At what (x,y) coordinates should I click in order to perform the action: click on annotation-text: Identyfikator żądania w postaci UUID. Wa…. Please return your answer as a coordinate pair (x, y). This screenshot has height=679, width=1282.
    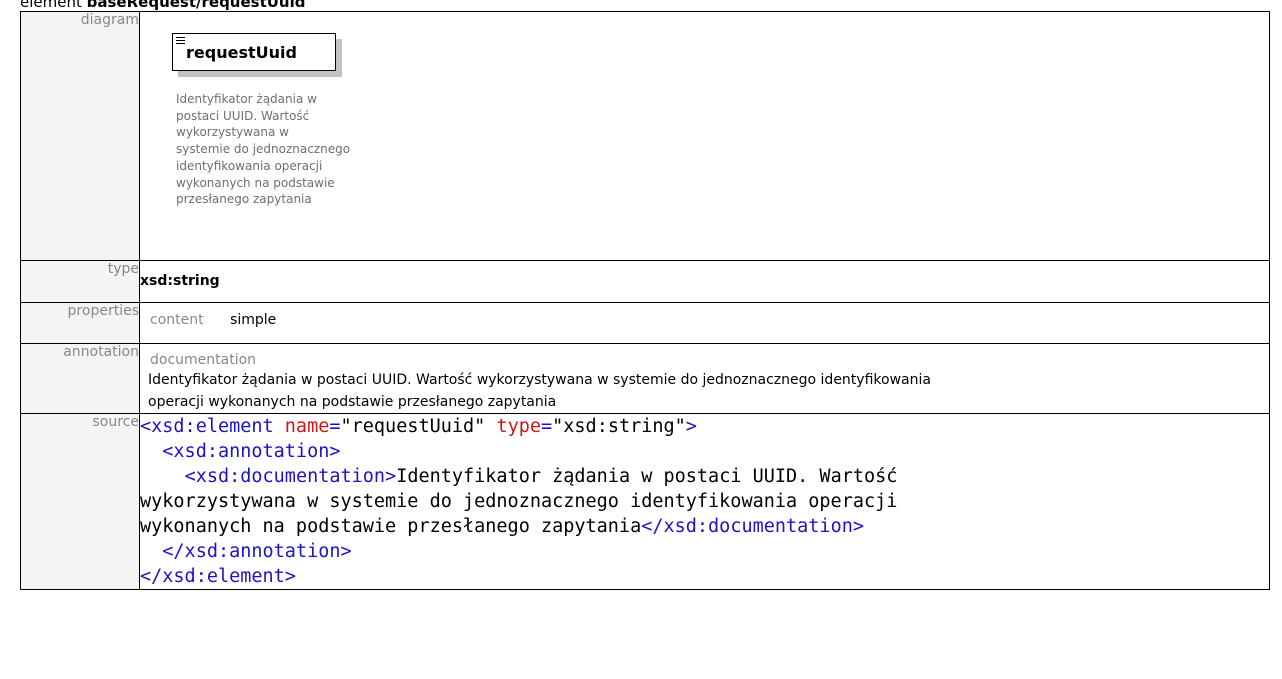
    Looking at the image, I should click on (704, 391).